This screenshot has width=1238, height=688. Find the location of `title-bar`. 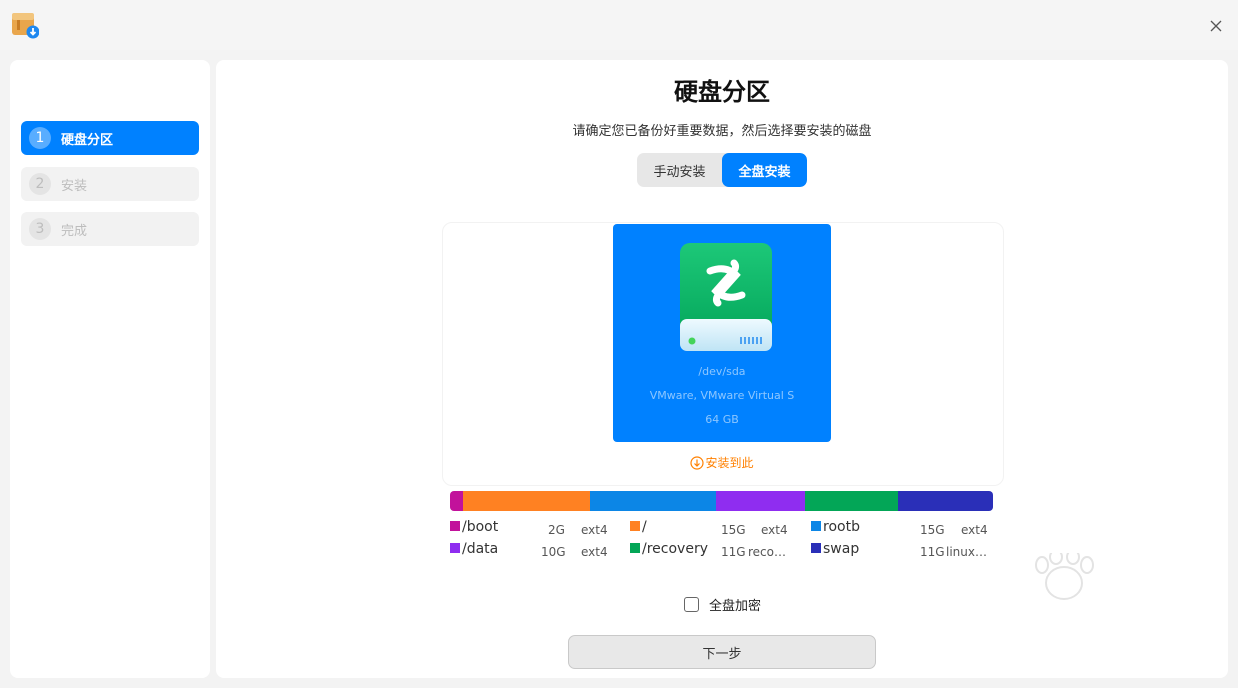

title-bar is located at coordinates (619, 25).